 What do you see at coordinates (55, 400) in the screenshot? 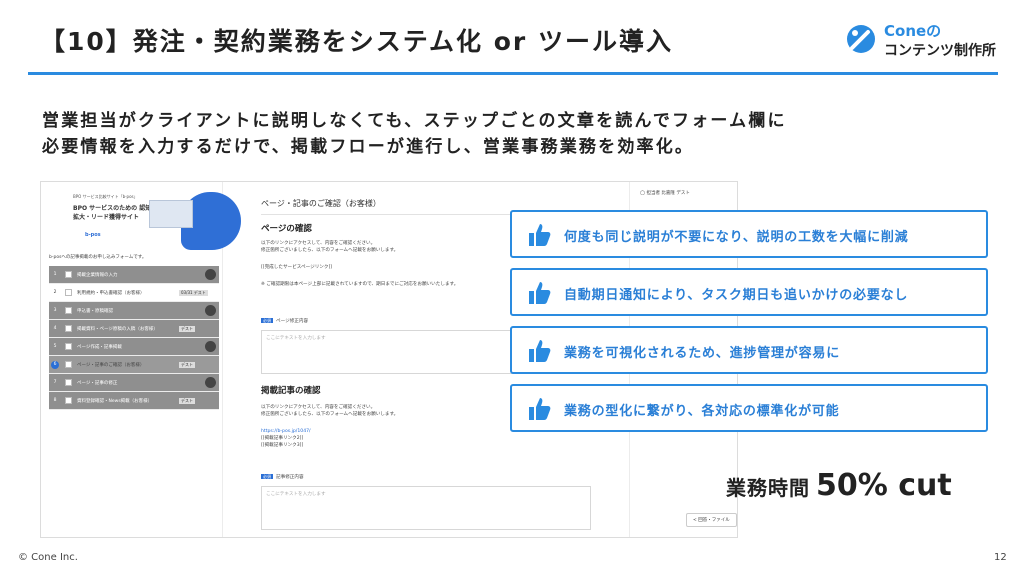
I see `step-number: 8` at bounding box center [55, 400].